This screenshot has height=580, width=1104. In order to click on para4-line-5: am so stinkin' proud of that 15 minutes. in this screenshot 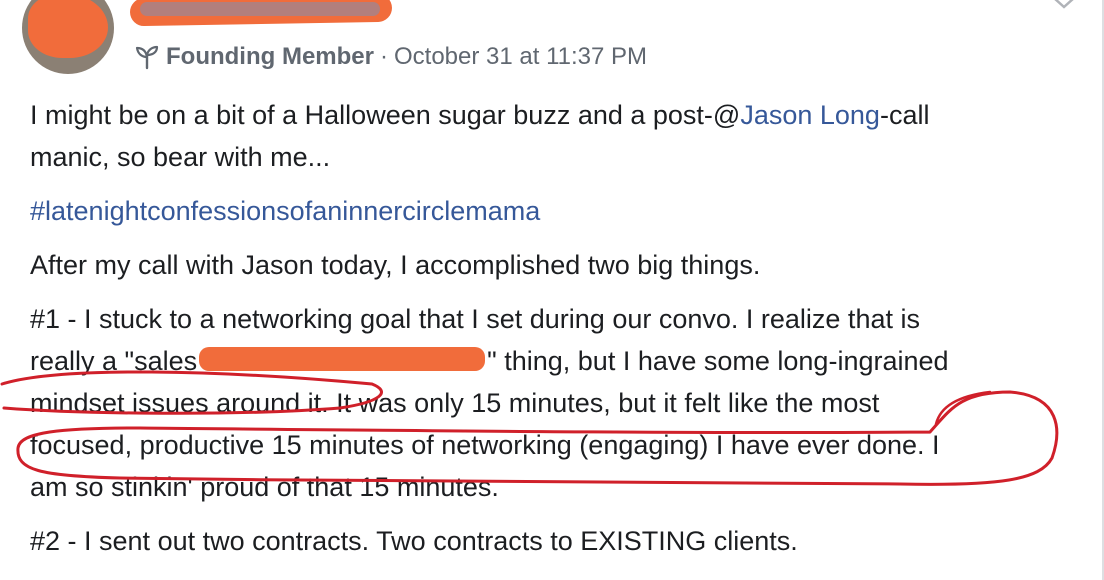, I will do `click(264, 487)`.